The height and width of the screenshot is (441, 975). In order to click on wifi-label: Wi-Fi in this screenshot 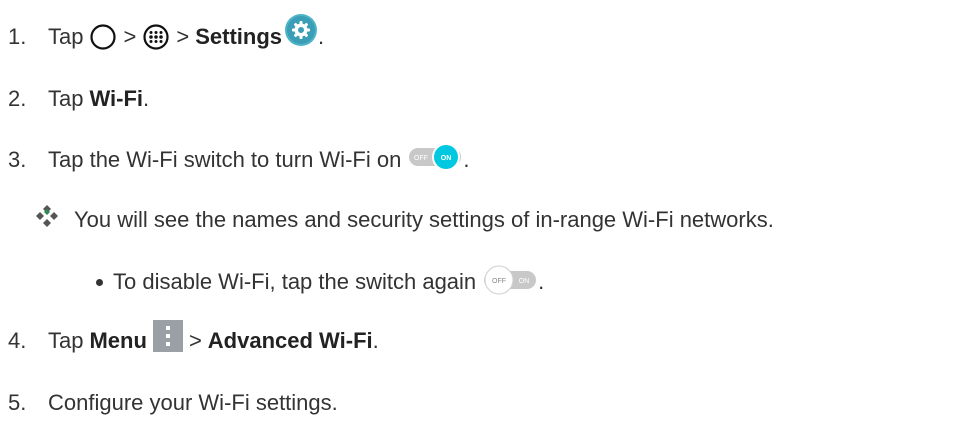, I will do `click(116, 98)`.